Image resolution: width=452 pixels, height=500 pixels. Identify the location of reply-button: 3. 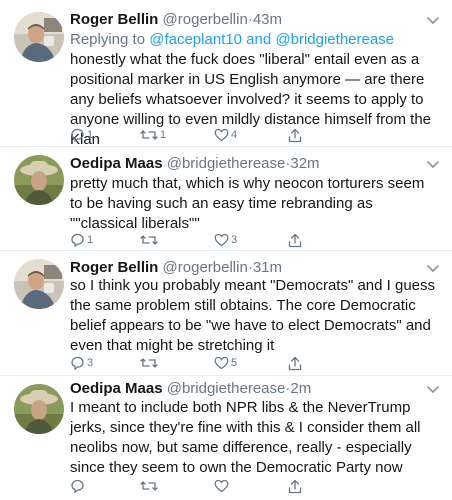
(81, 363).